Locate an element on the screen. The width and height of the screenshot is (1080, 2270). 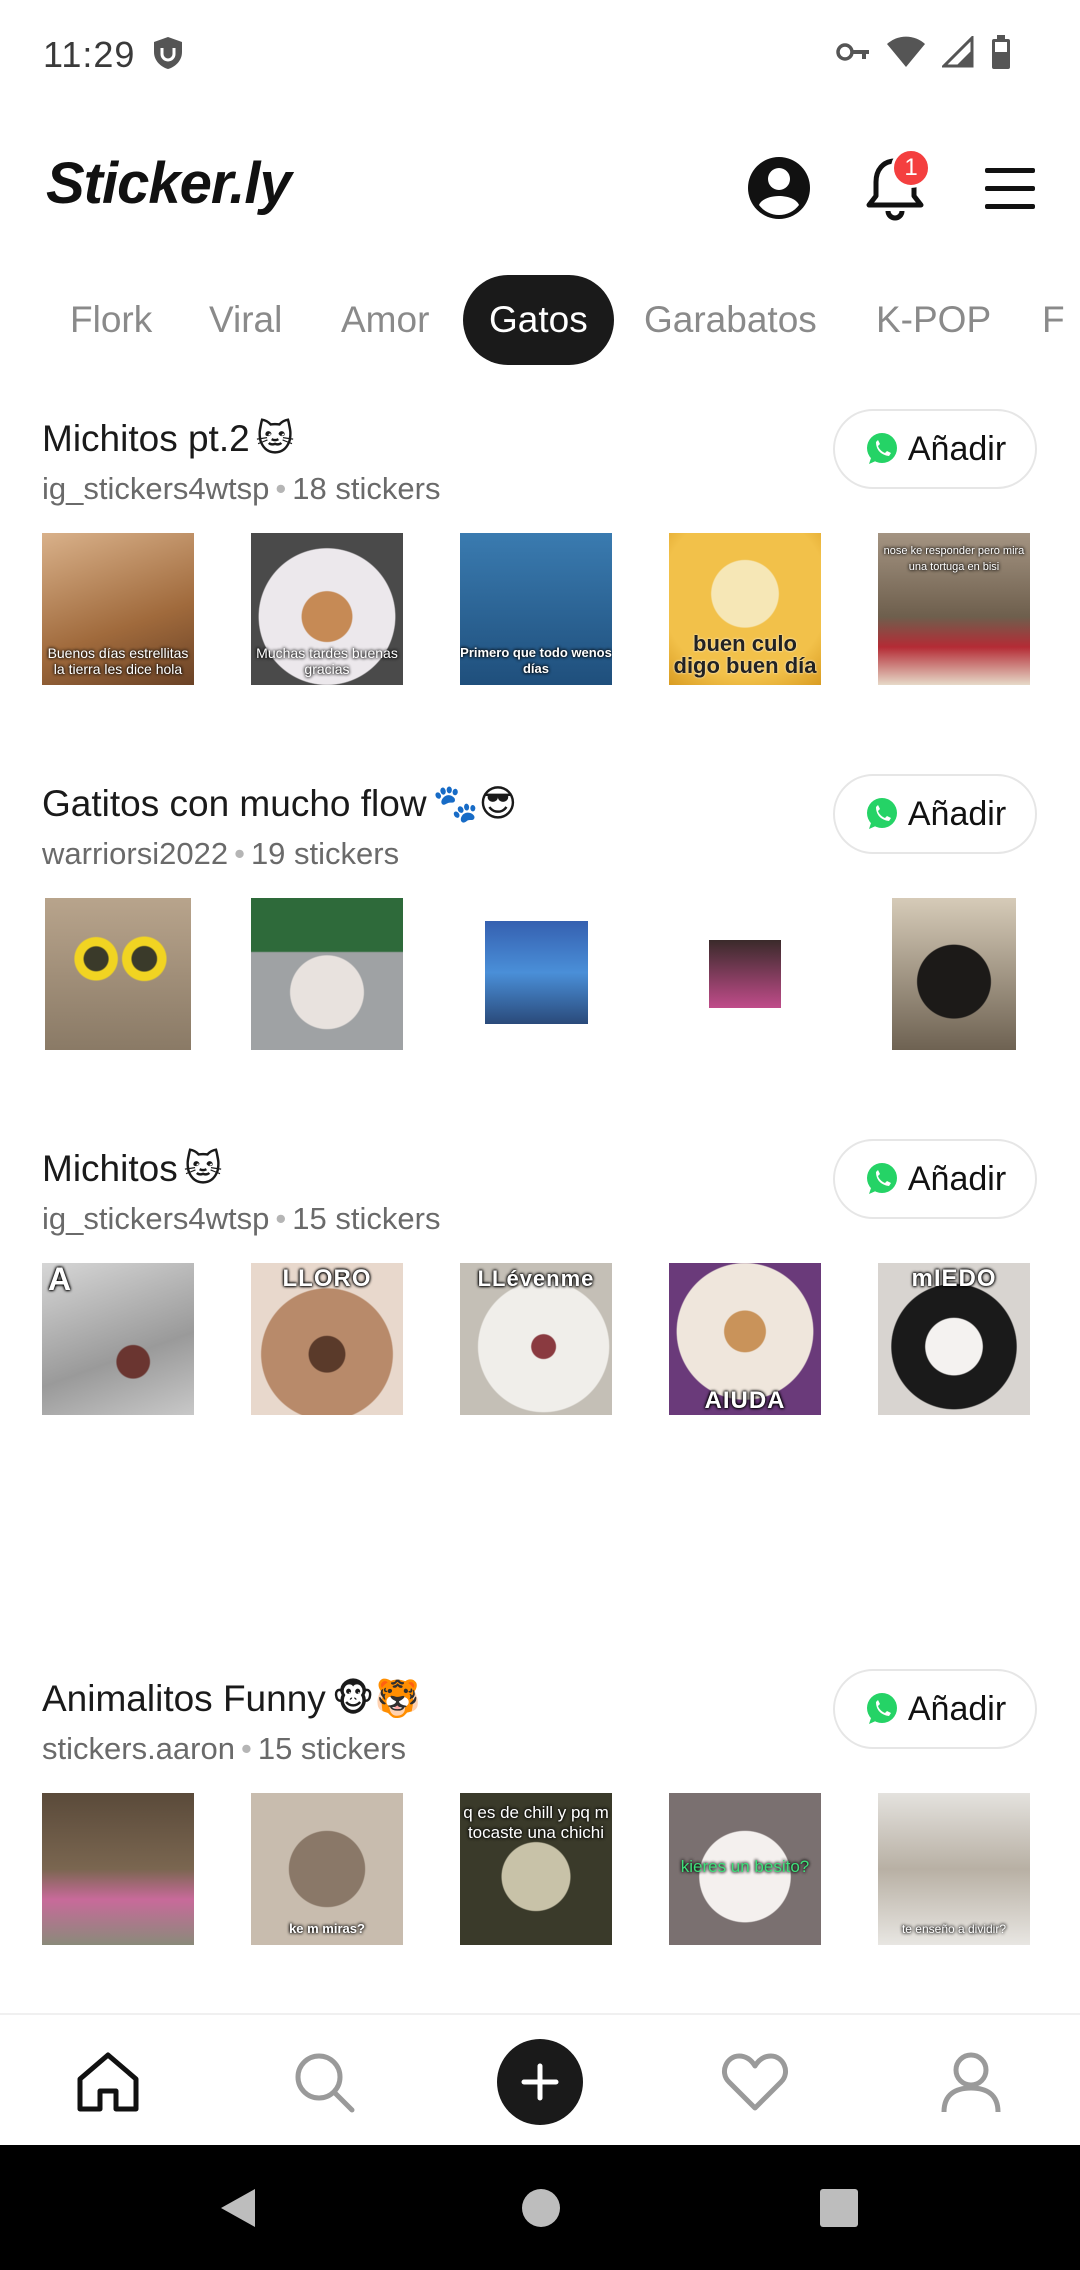
sticker-thumbnail: LLORO is located at coordinates (327, 1339).